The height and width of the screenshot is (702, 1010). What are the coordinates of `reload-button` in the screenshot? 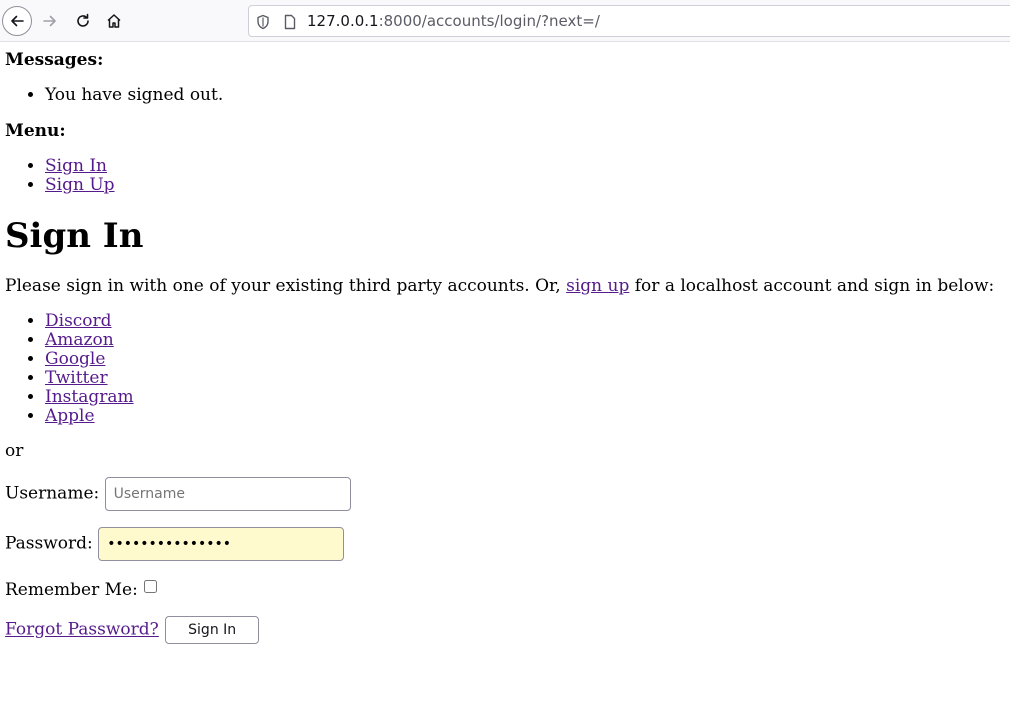 It's located at (83, 21).